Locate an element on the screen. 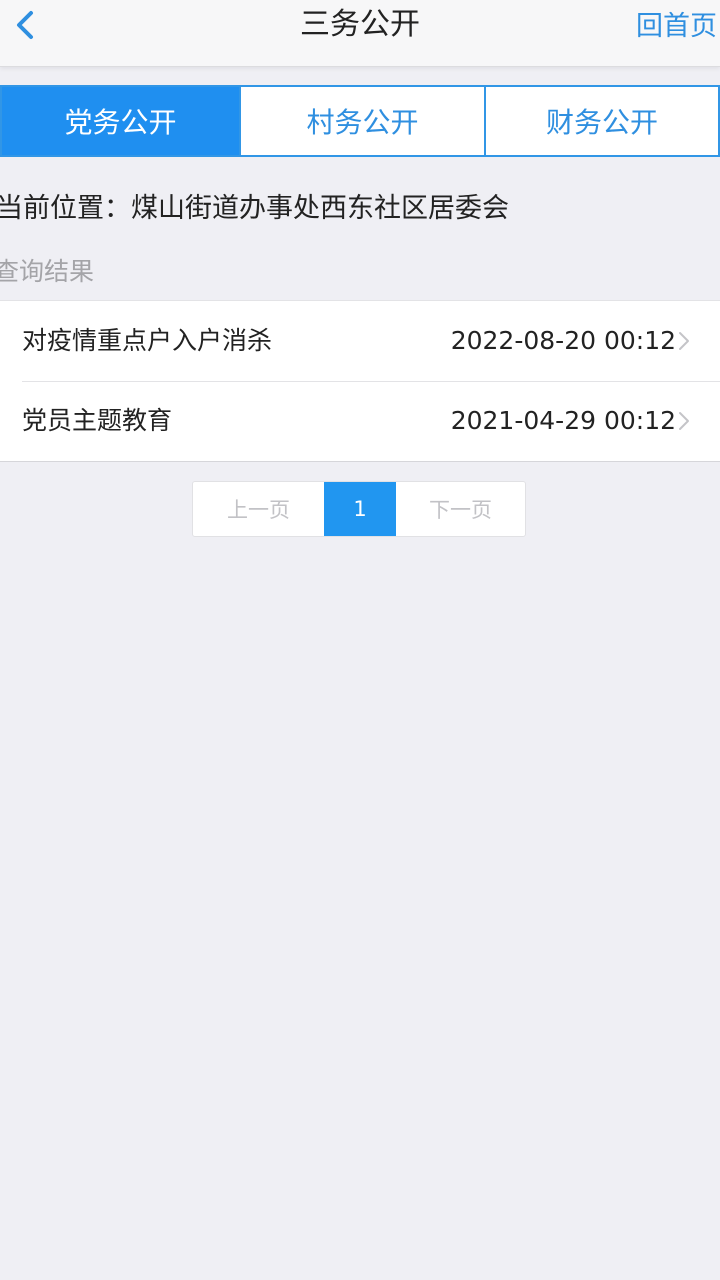 Image resolution: width=720 pixels, height=1280 pixels. result-title: 对疫情重点户入户消杀 is located at coordinates (147, 340).